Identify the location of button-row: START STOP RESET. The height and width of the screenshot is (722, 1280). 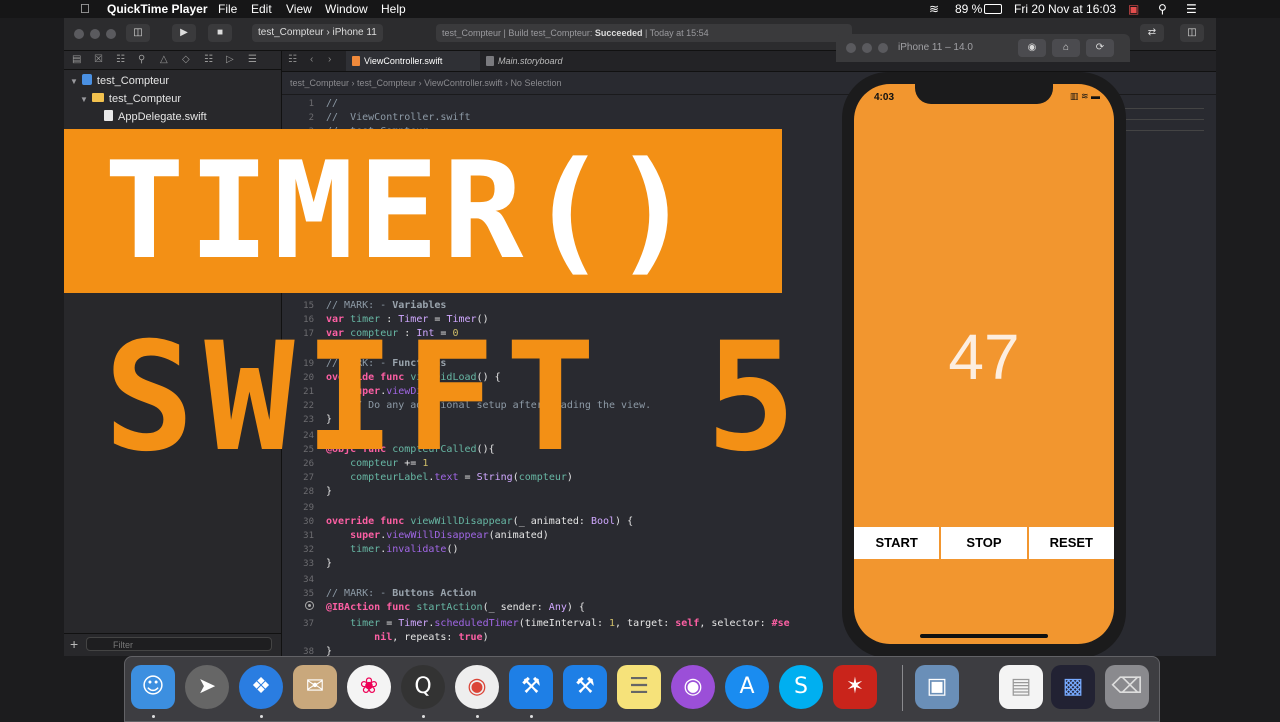
(984, 543).